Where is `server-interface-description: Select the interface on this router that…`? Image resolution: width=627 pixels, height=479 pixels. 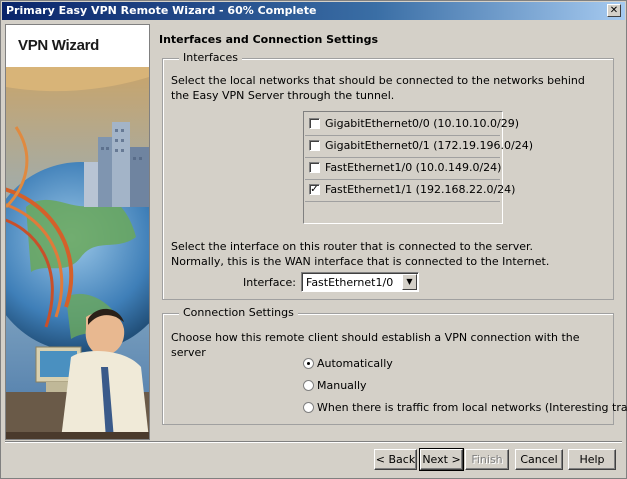
server-interface-description: Select the interface on this router that… is located at coordinates (360, 254).